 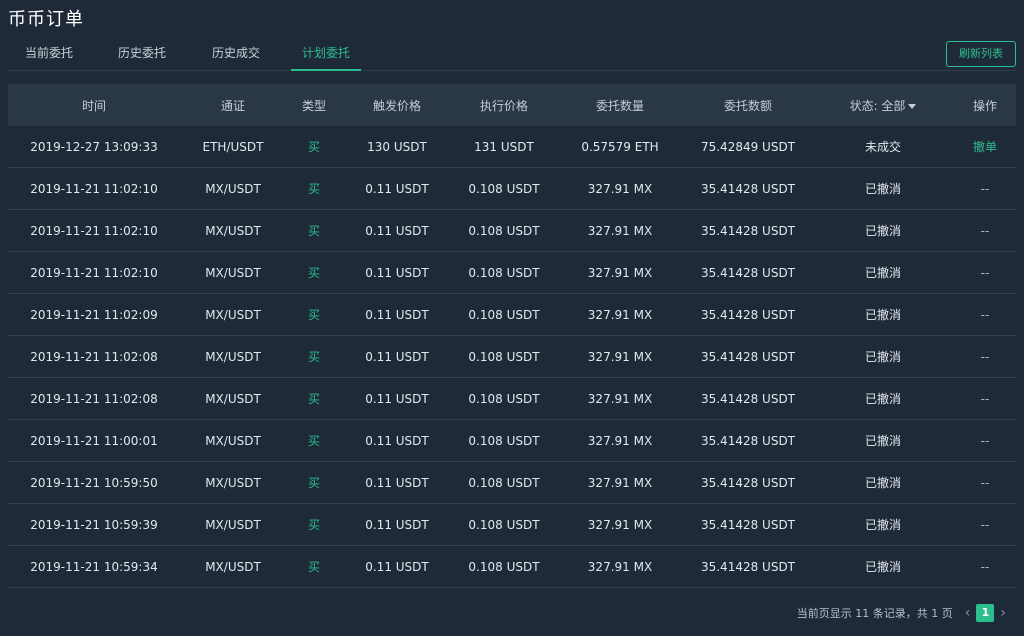 What do you see at coordinates (512, 55) in the screenshot?
I see `tab-bar: 当前委托 历史委托 历史成交 计划委托` at bounding box center [512, 55].